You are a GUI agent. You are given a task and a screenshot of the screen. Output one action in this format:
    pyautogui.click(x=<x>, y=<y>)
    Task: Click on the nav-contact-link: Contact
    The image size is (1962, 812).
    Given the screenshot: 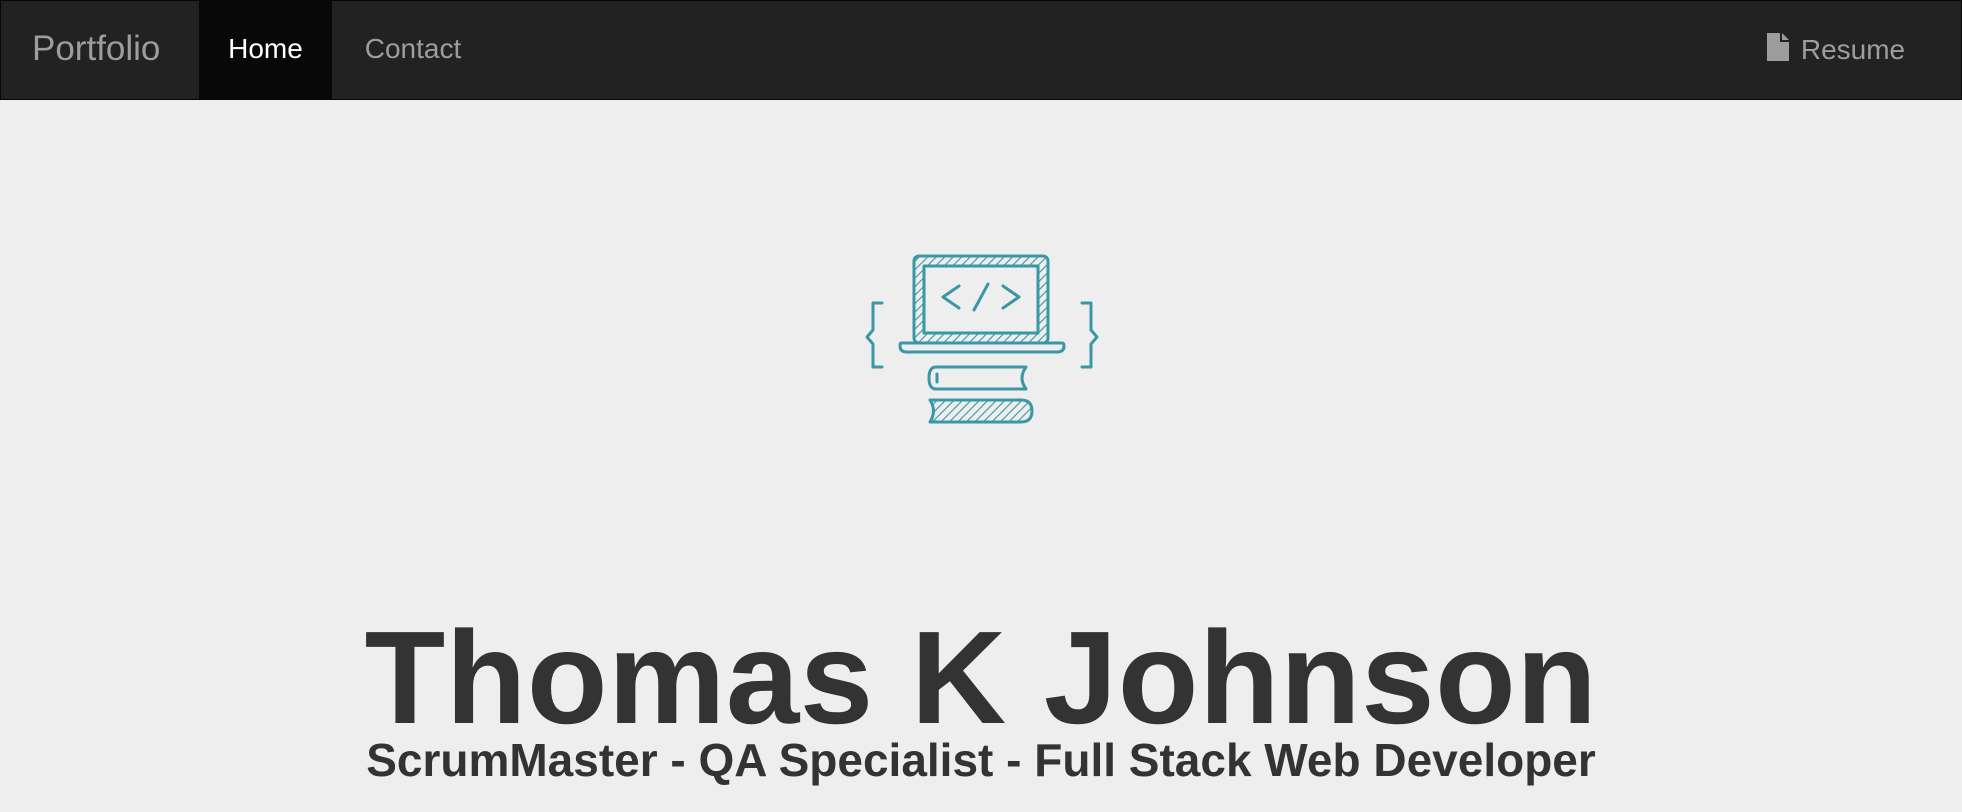 What is the action you would take?
    pyautogui.click(x=413, y=50)
    